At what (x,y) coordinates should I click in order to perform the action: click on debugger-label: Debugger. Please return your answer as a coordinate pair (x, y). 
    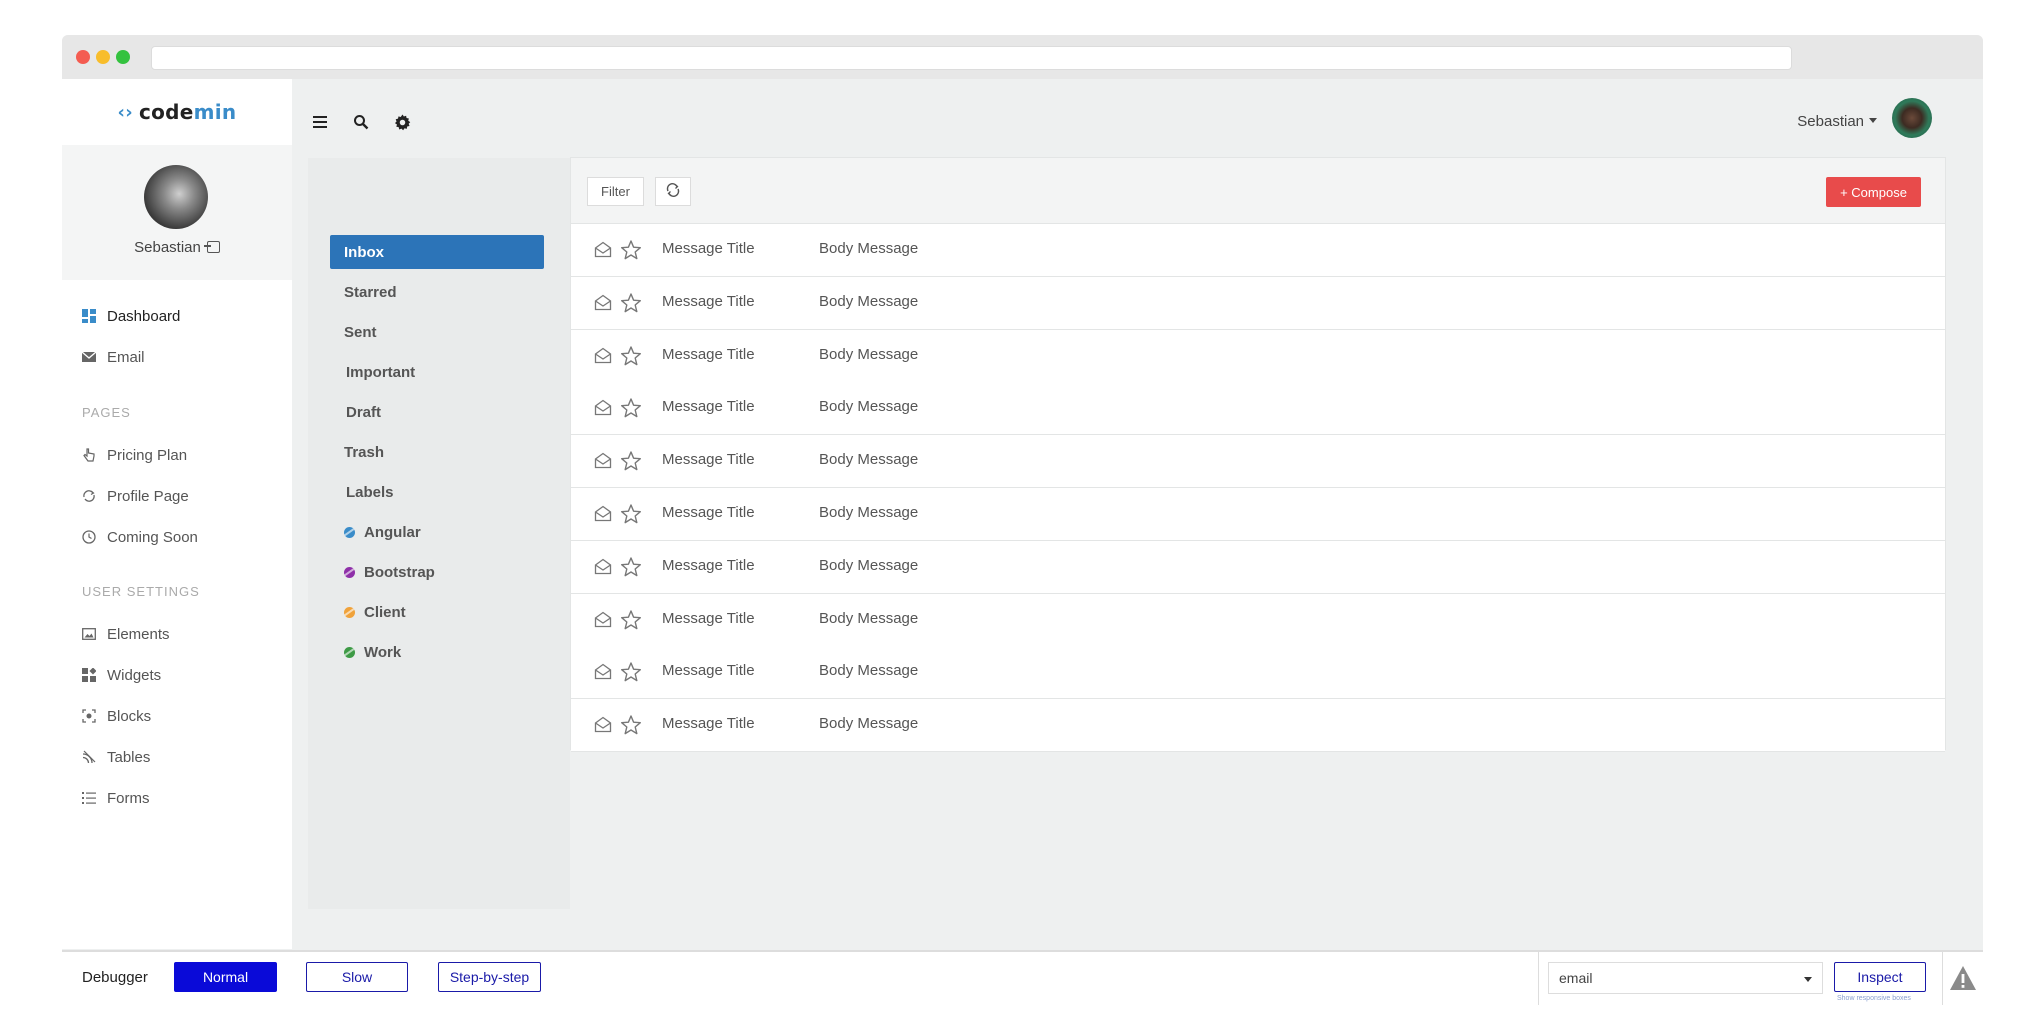
    Looking at the image, I should click on (115, 977).